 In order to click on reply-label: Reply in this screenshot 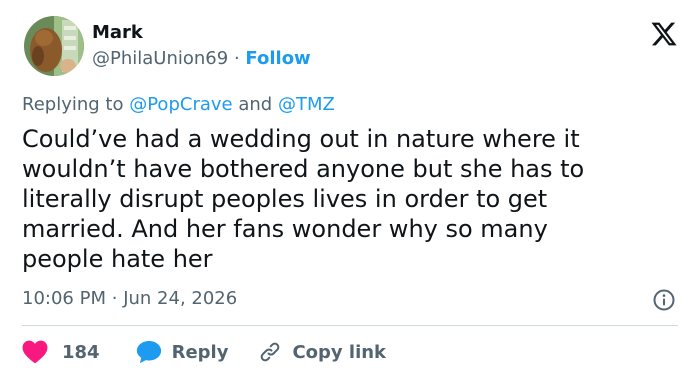, I will do `click(200, 352)`.